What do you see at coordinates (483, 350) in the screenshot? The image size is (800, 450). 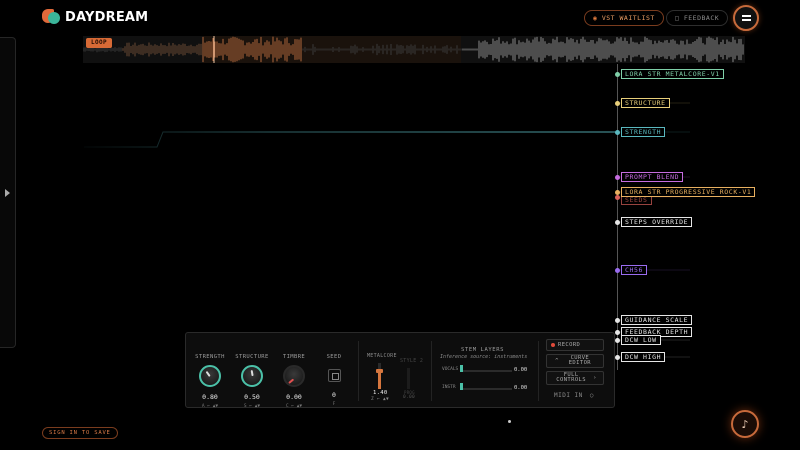 I see `stem-layers-title: STEM LAYERS` at bounding box center [483, 350].